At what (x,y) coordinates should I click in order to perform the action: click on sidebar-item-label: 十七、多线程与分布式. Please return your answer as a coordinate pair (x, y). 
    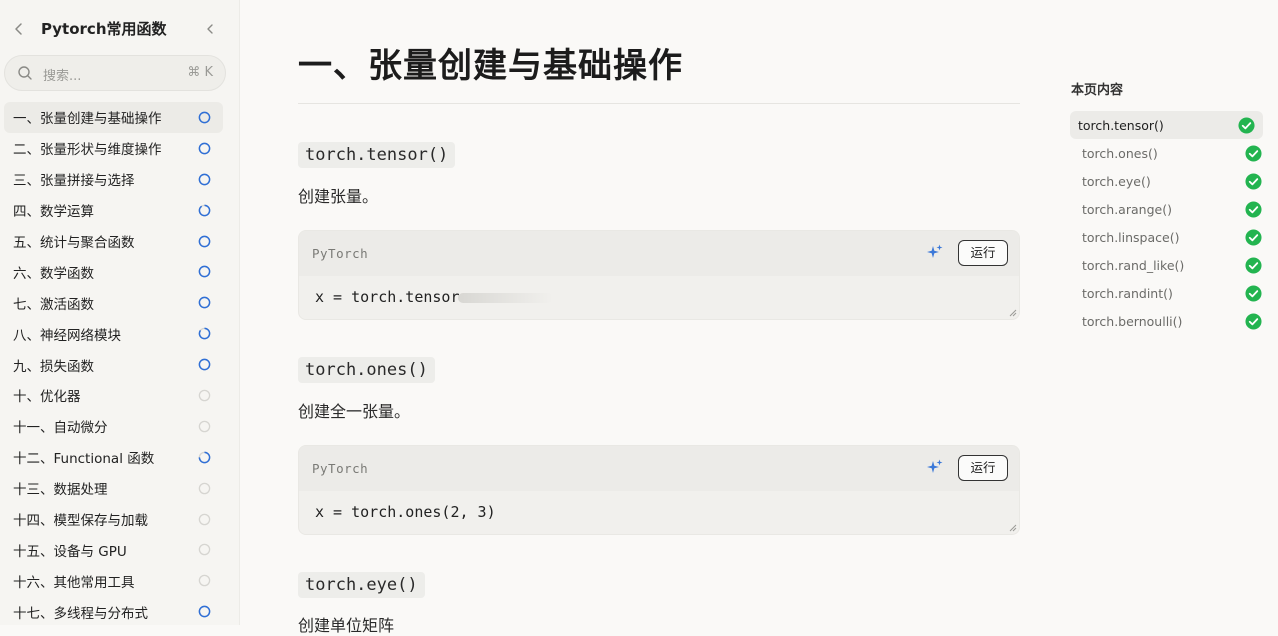
    Looking at the image, I should click on (80, 613).